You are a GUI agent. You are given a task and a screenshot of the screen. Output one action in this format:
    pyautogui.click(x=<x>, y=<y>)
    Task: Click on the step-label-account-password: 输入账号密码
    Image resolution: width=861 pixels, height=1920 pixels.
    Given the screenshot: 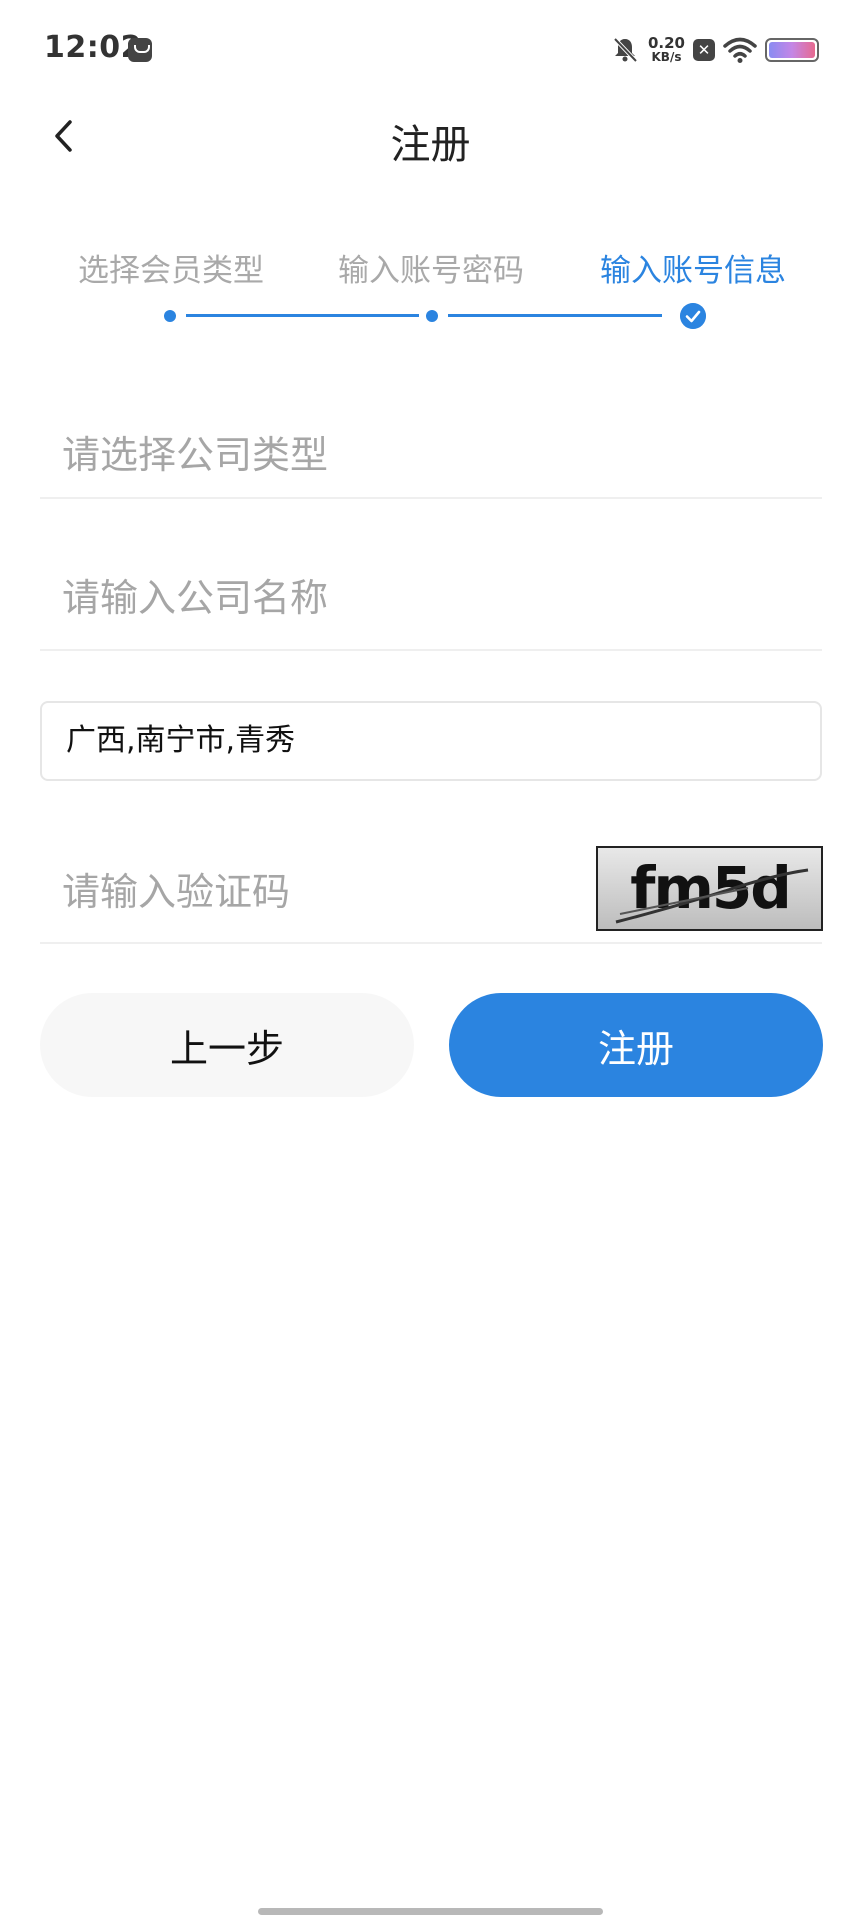 What is the action you would take?
    pyautogui.click(x=431, y=271)
    